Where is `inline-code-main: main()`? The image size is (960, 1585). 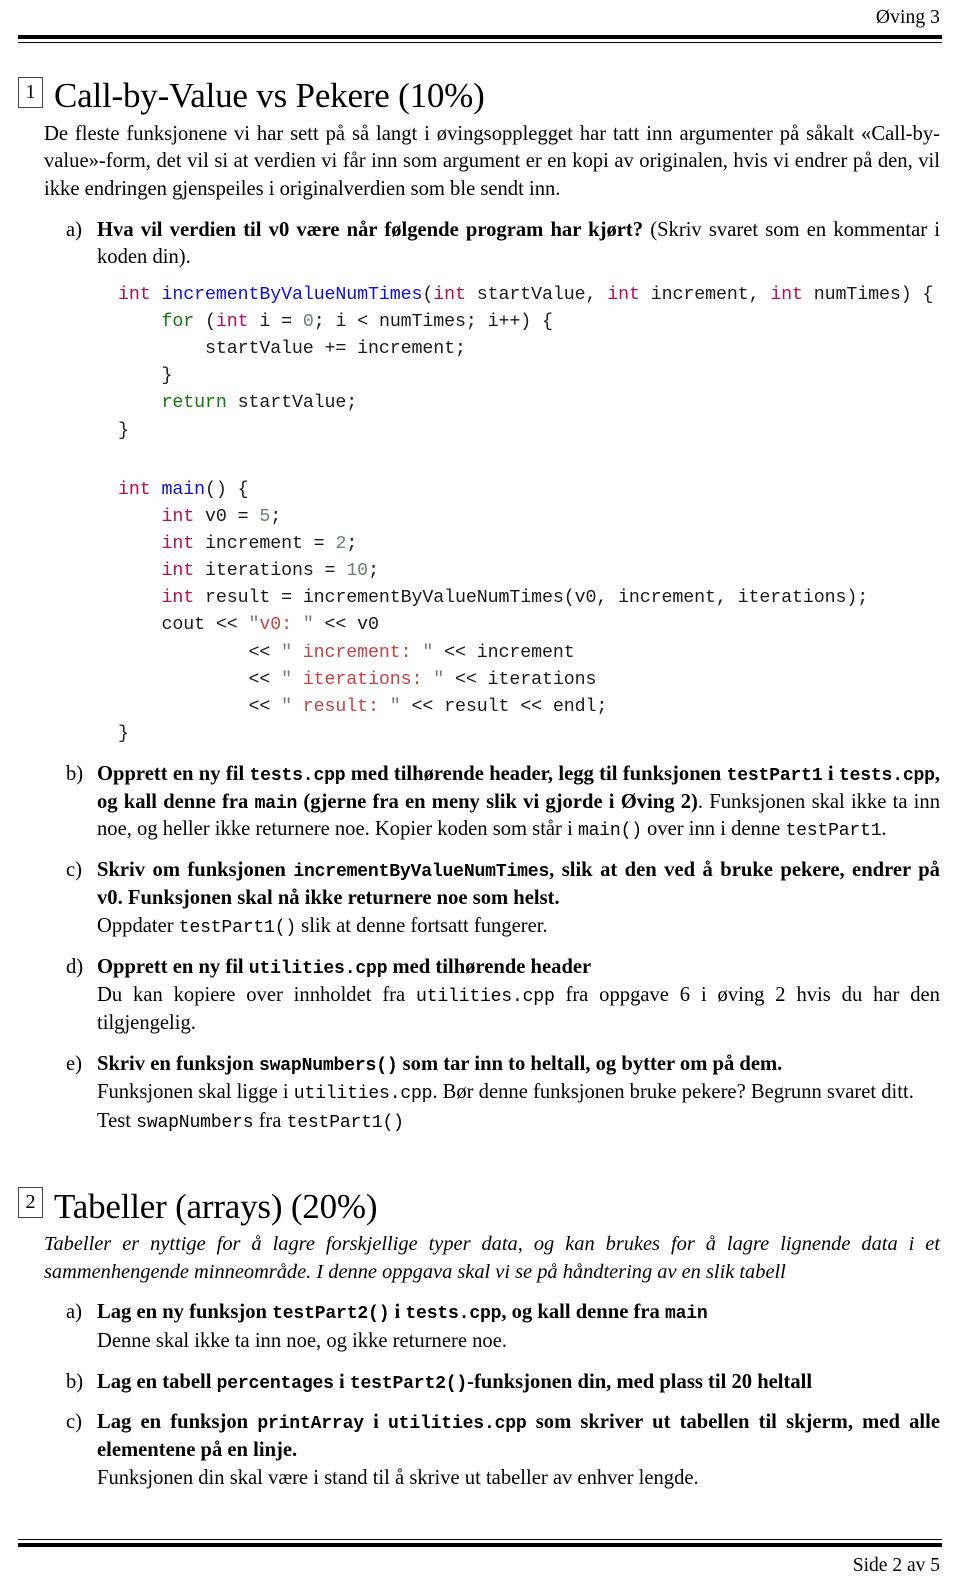 inline-code-main: main() is located at coordinates (609, 831).